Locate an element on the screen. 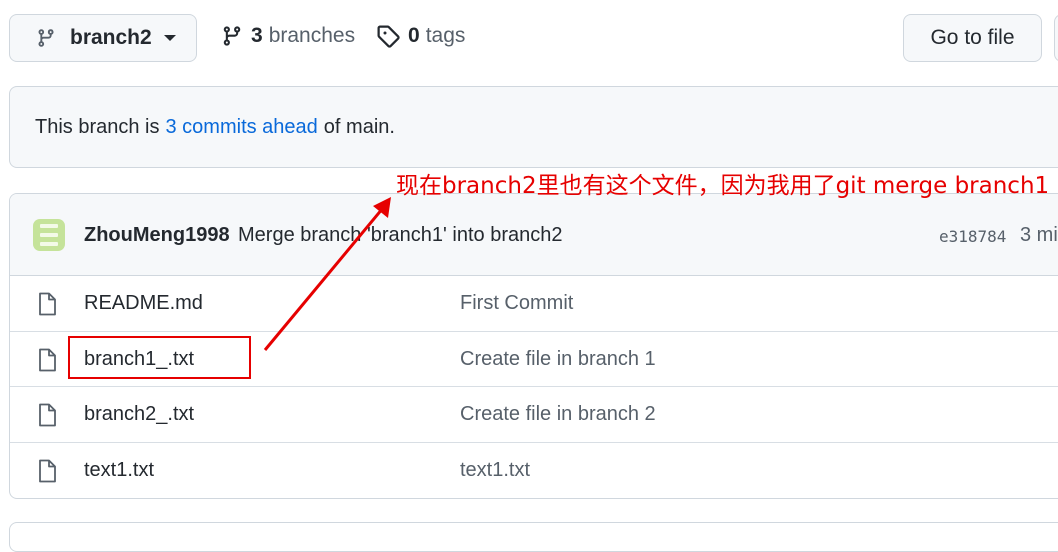  readme-box is located at coordinates (533, 537).